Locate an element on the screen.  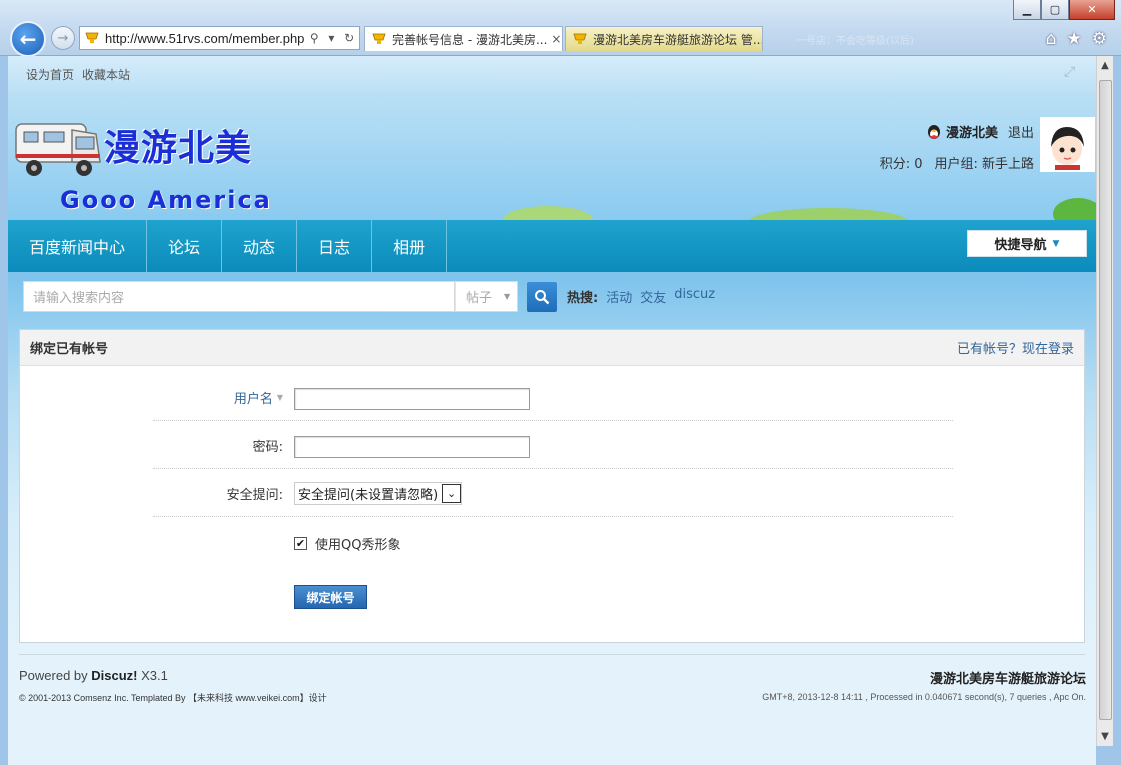
username-label: 用户名 ▼ is located at coordinates (218, 397).